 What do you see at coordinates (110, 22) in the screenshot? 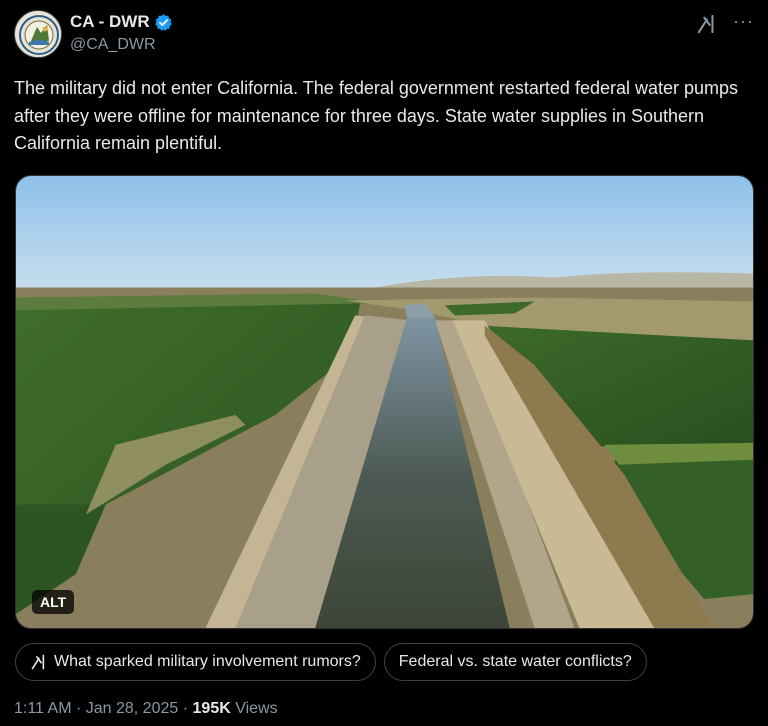
I see `display-name: CA - DWR` at bounding box center [110, 22].